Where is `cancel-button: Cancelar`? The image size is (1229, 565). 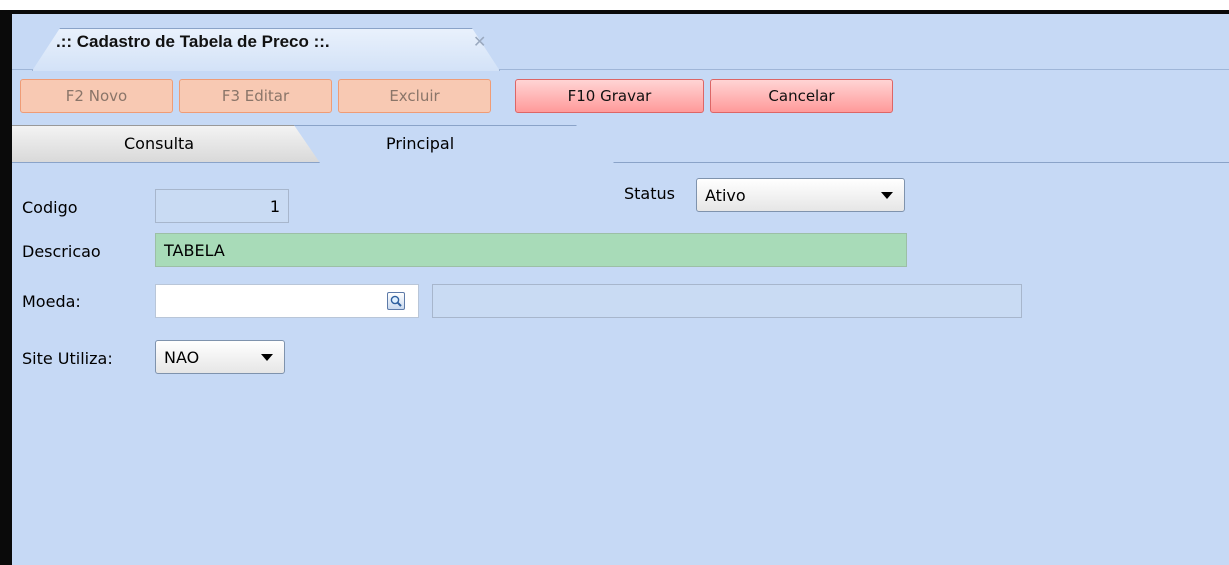 cancel-button: Cancelar is located at coordinates (801, 96).